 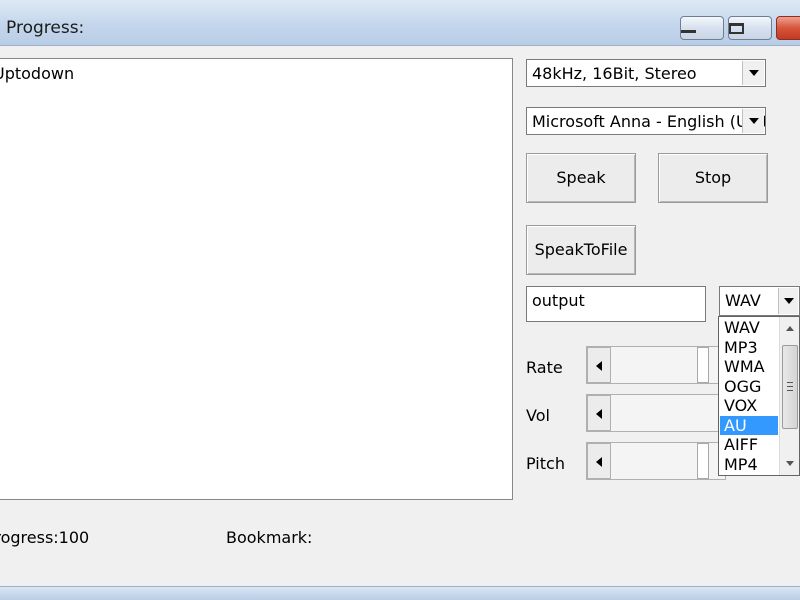 I want to click on chevron-up-icon, so click(x=790, y=328).